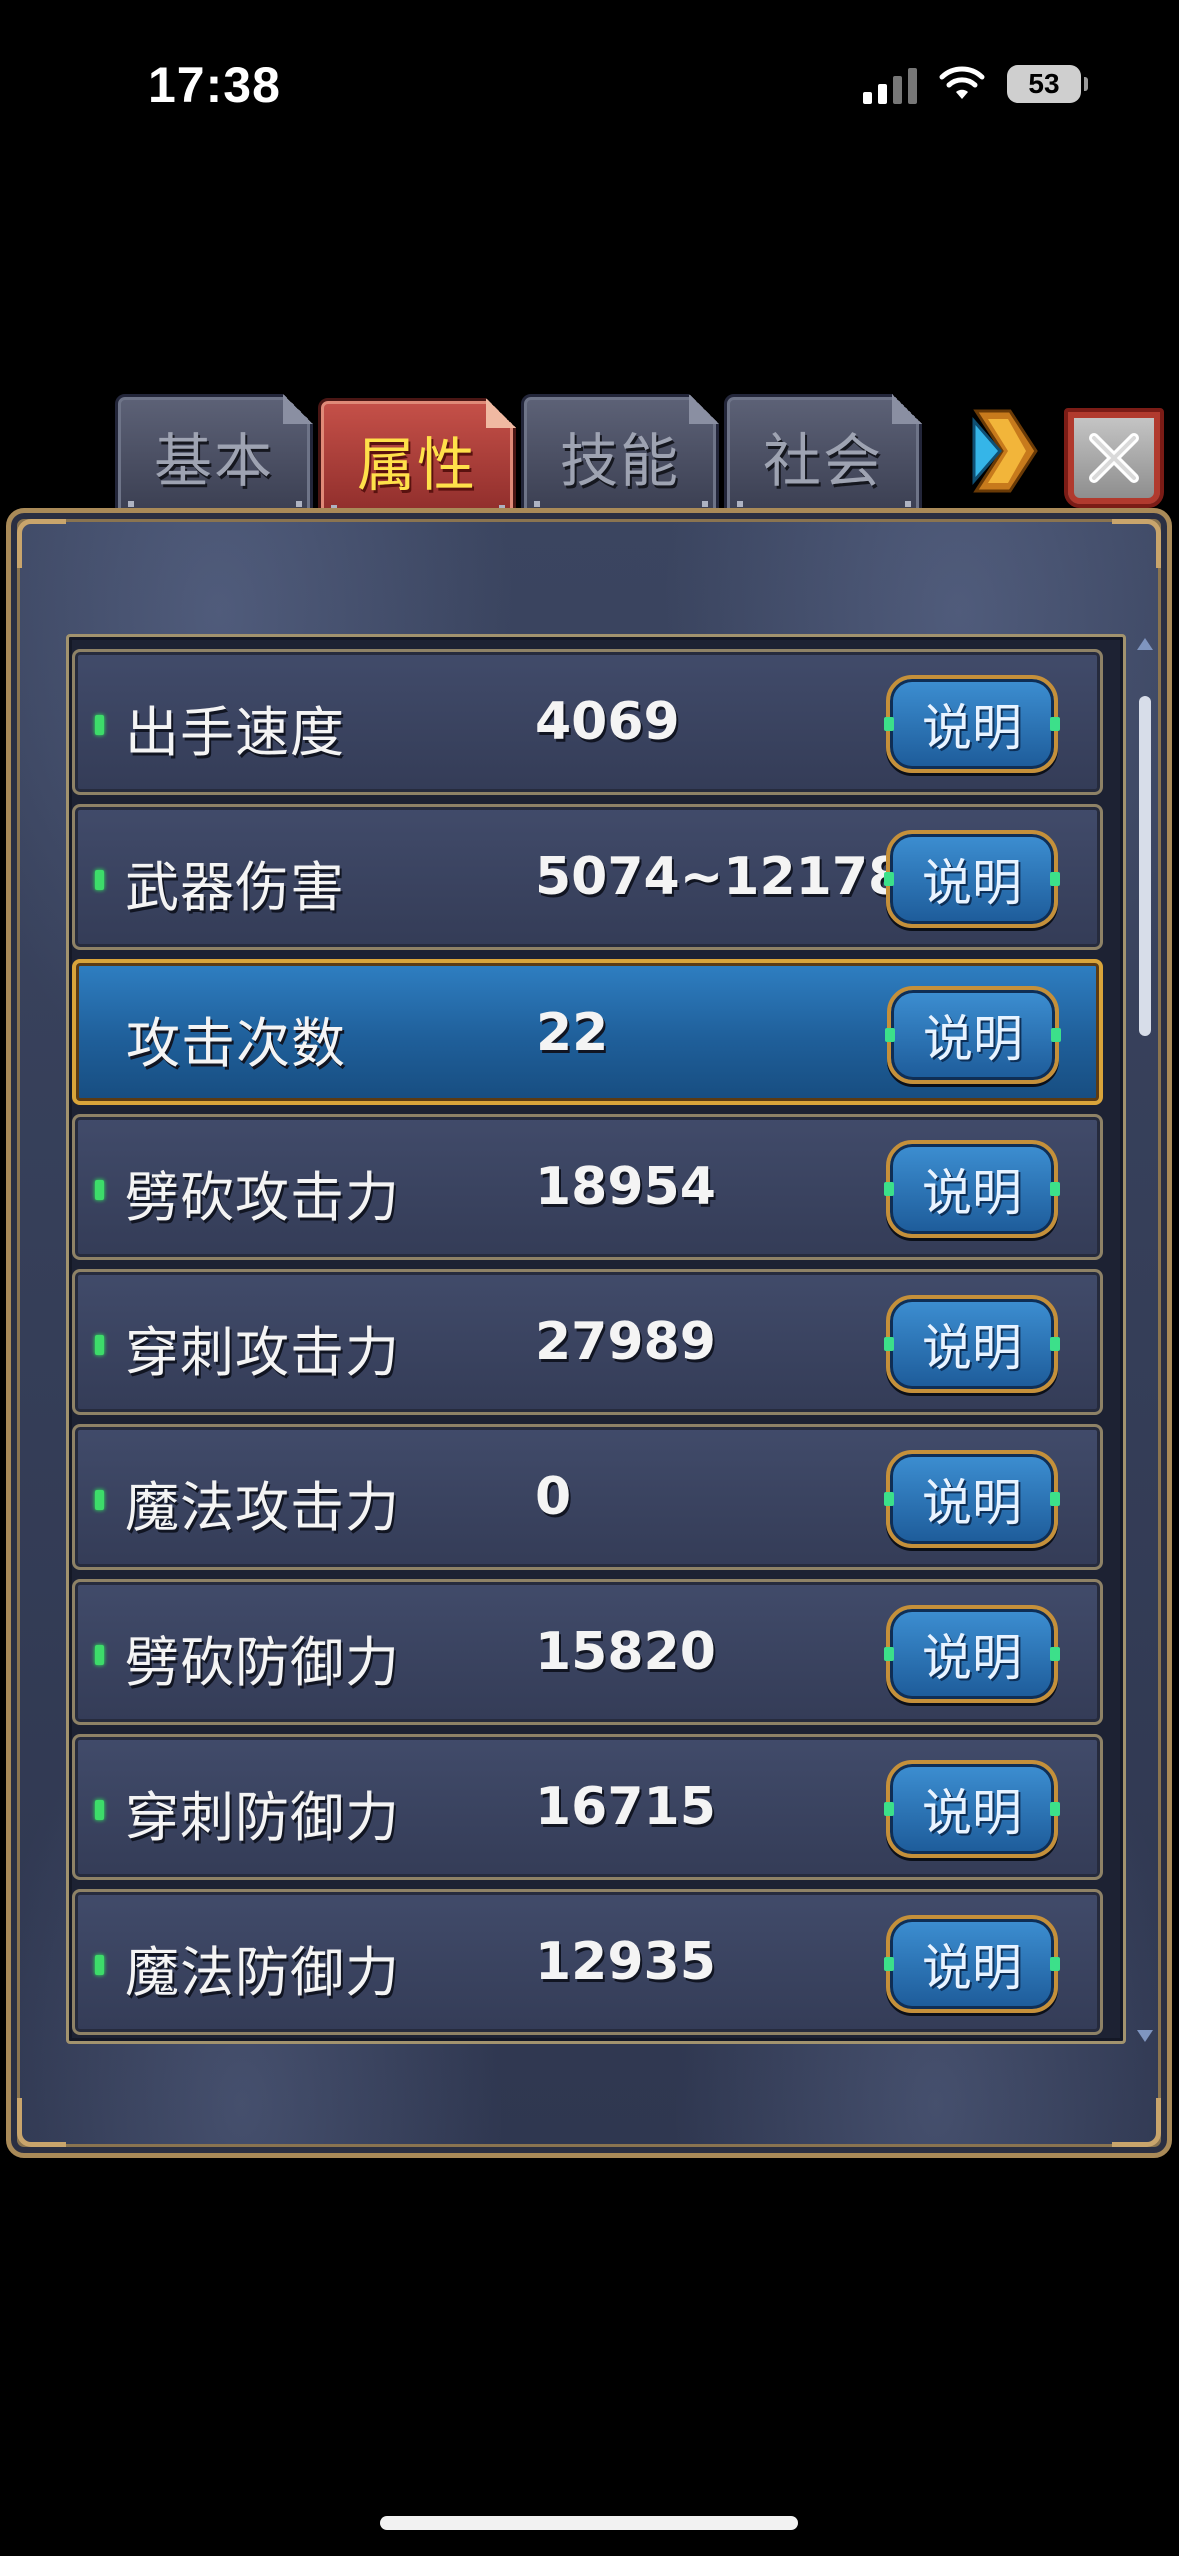 The width and height of the screenshot is (1179, 2556). I want to click on tab-social: 社会, so click(823, 456).